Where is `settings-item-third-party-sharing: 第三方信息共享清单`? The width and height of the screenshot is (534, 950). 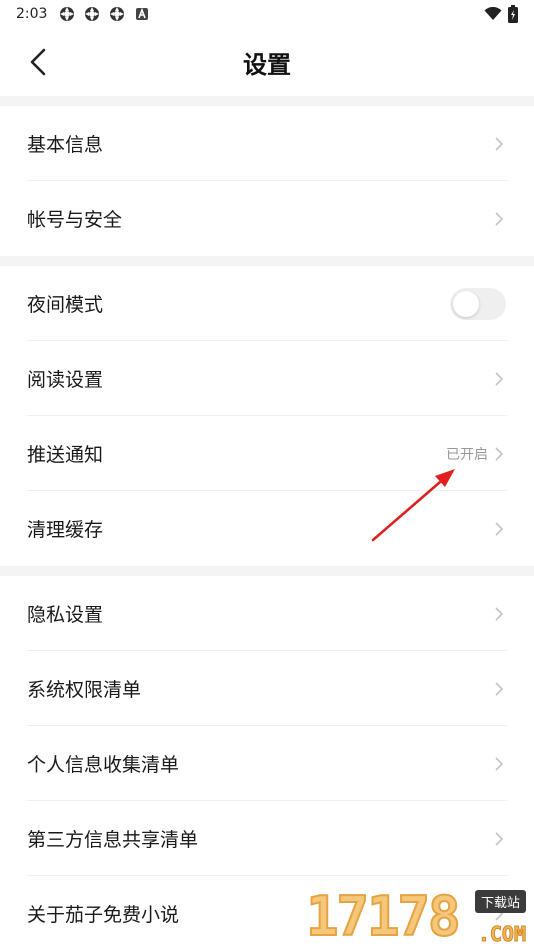 settings-item-third-party-sharing: 第三方信息共享清单 is located at coordinates (267, 838).